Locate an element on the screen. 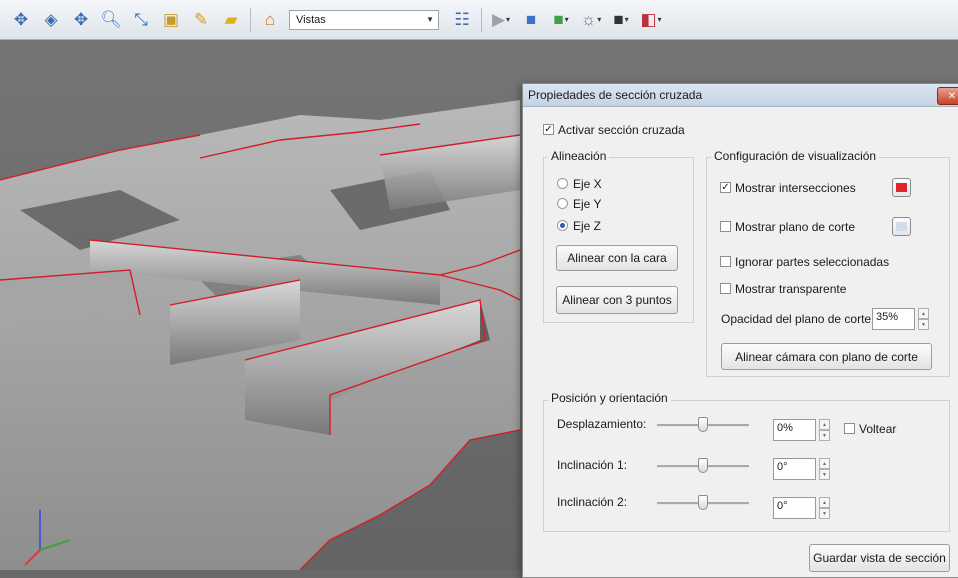 Image resolution: width=958 pixels, height=578 pixels. home-icon: ⌂ is located at coordinates (270, 20).